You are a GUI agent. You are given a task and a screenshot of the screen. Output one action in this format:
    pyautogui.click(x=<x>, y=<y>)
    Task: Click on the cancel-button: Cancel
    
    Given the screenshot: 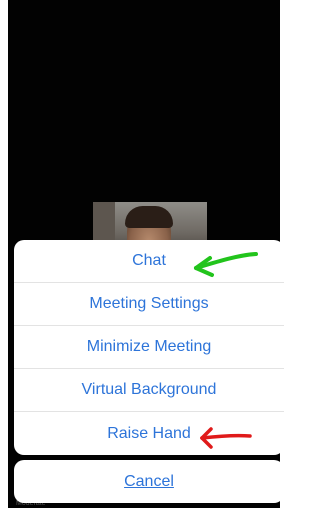 What is the action you would take?
    pyautogui.click(x=149, y=481)
    